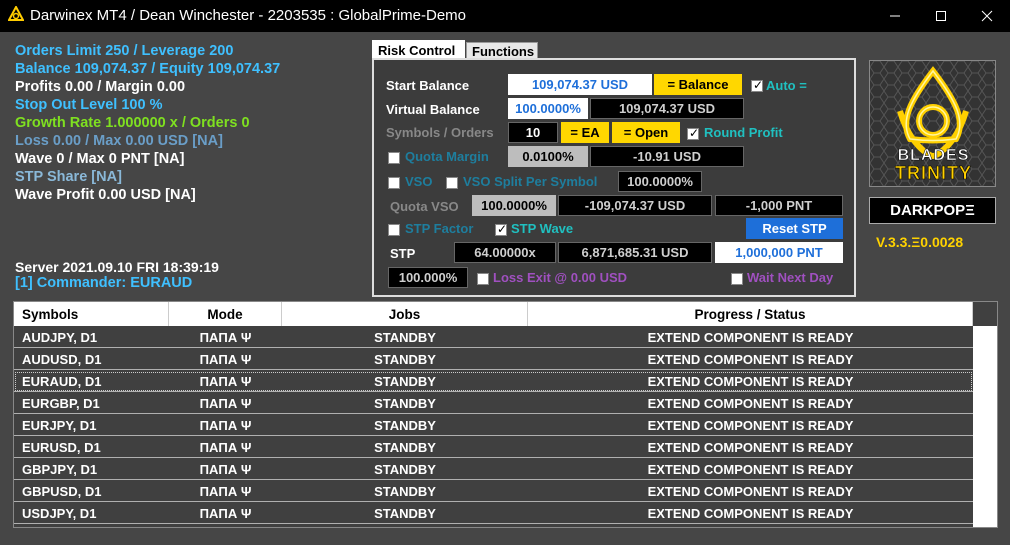 The image size is (1010, 545). What do you see at coordinates (779, 205) in the screenshot?
I see `quota-vso-pnt-value: -1,000 PNT` at bounding box center [779, 205].